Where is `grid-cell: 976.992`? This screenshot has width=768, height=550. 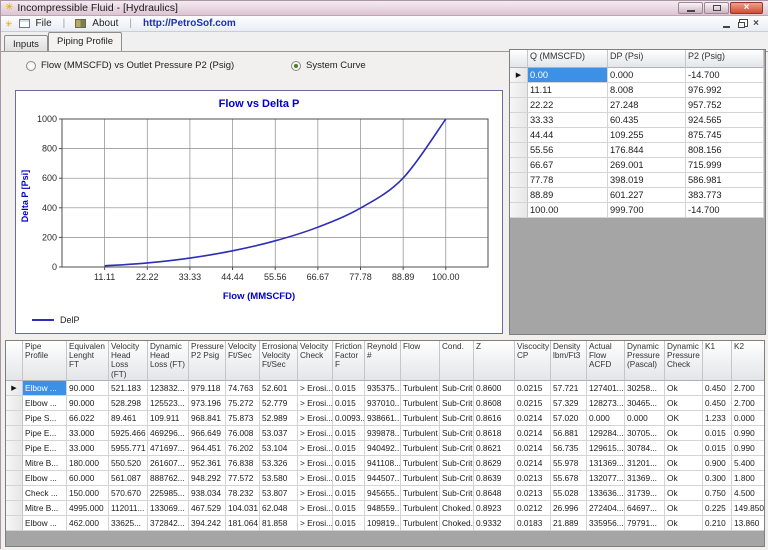
grid-cell: 976.992 is located at coordinates (725, 90).